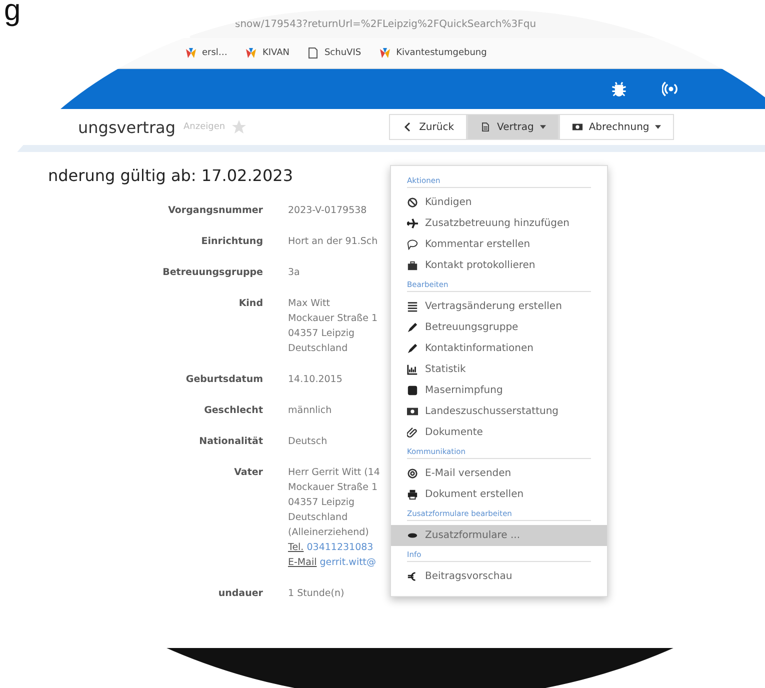  I want to click on toolbar-button: Vertrag, so click(513, 127).